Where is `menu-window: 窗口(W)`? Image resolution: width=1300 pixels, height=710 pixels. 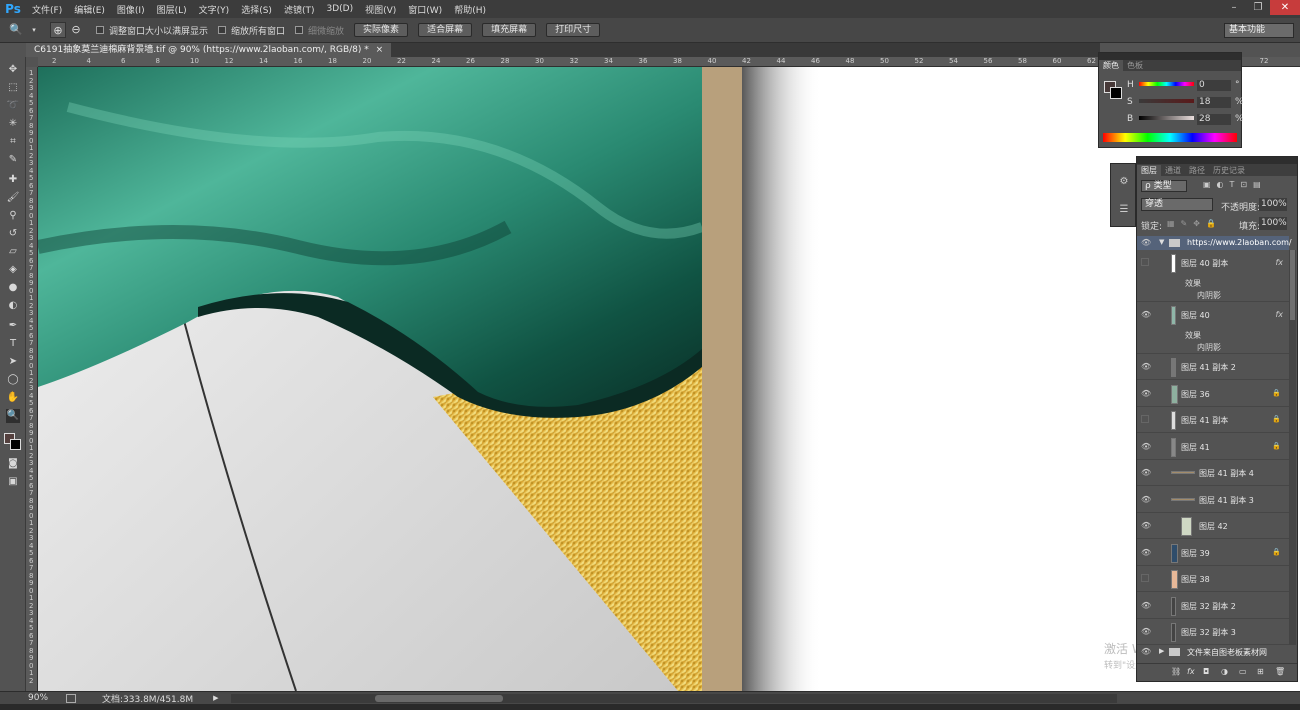 menu-window: 窗口(W) is located at coordinates (425, 9).